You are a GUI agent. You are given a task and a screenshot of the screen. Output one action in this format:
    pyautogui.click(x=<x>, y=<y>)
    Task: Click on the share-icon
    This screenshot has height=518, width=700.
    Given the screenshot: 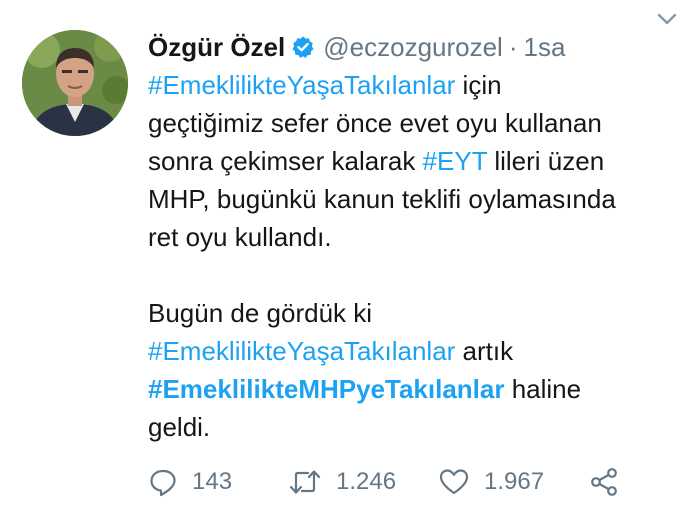 What is the action you would take?
    pyautogui.click(x=604, y=482)
    